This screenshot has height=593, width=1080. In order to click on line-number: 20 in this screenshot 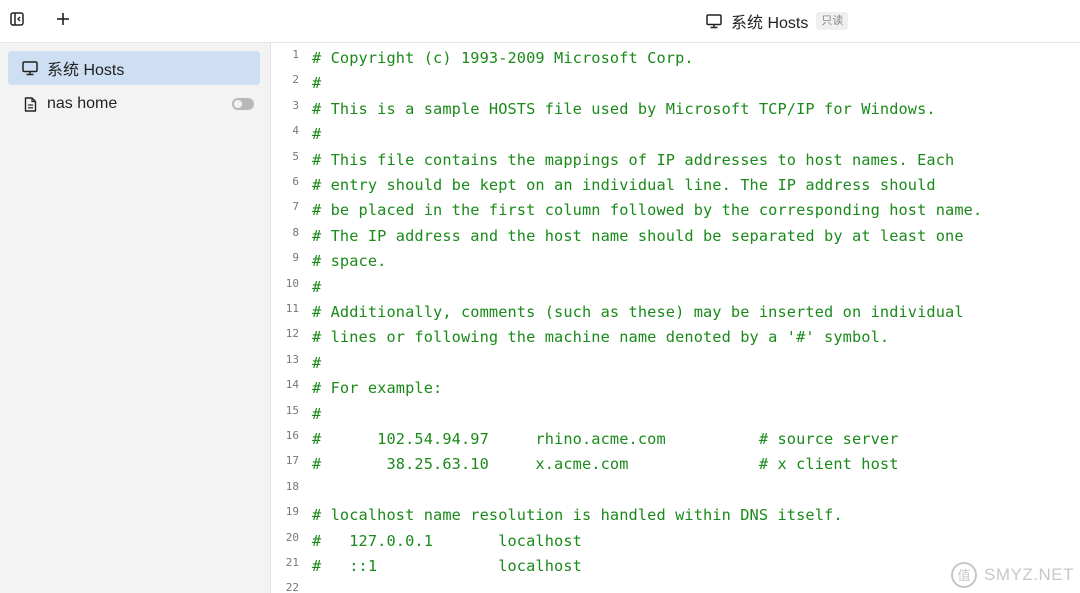, I will do `click(292, 537)`.